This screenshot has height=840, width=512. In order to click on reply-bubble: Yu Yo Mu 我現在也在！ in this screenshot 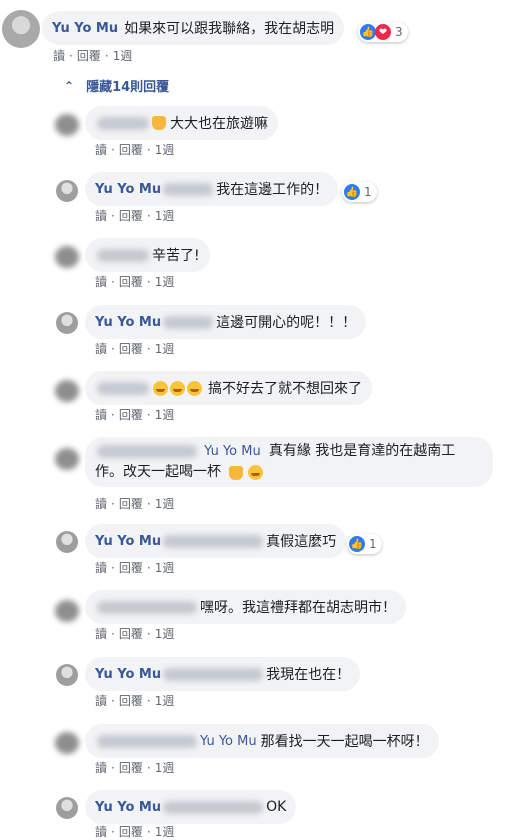, I will do `click(223, 674)`.